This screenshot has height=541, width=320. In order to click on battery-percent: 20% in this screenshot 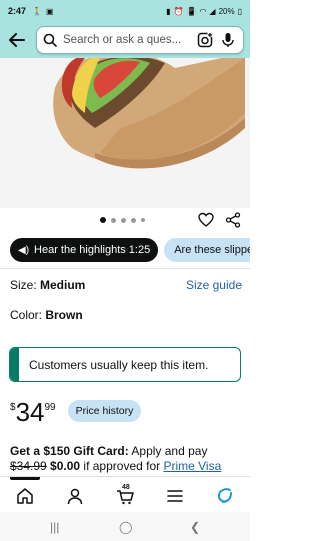, I will do `click(226, 11)`.